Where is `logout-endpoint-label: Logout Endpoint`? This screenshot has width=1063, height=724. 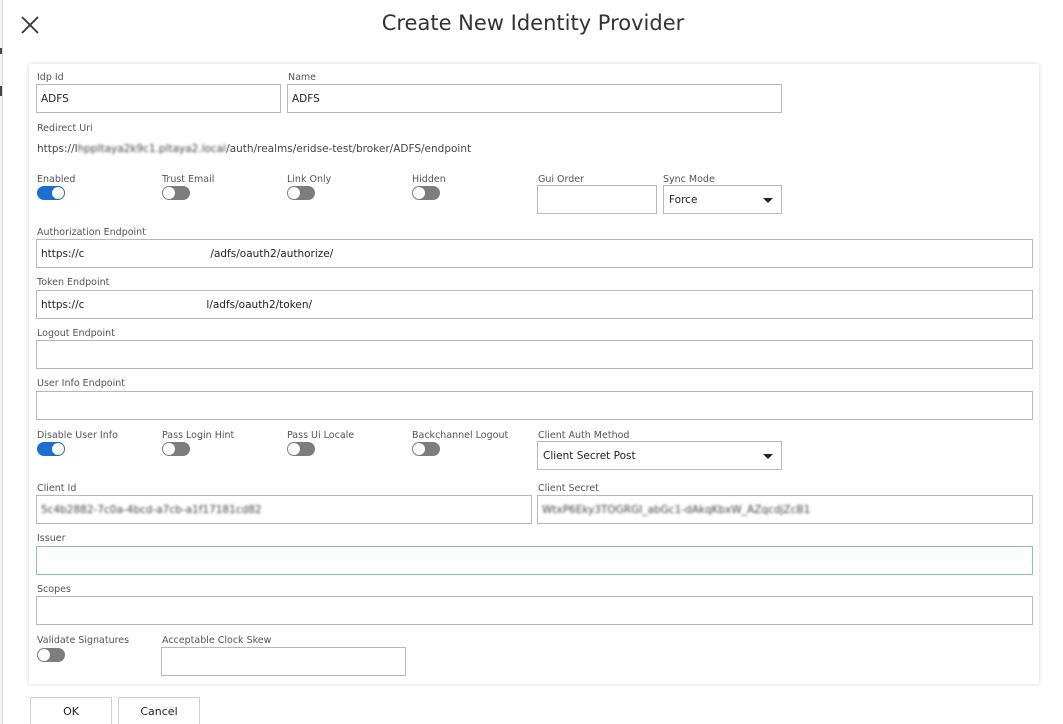 logout-endpoint-label: Logout Endpoint is located at coordinates (76, 333).